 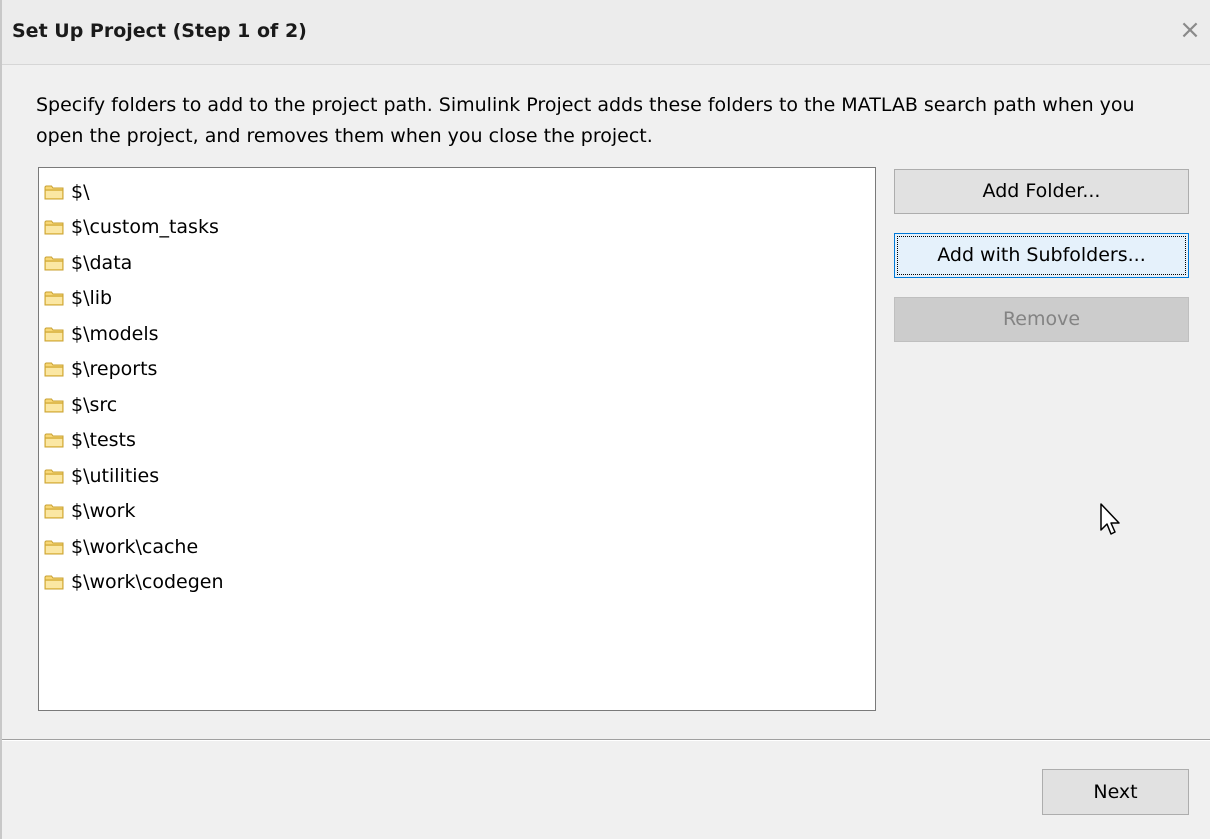 What do you see at coordinates (457, 547) in the screenshot?
I see `folder-list-item: $\work\cache` at bounding box center [457, 547].